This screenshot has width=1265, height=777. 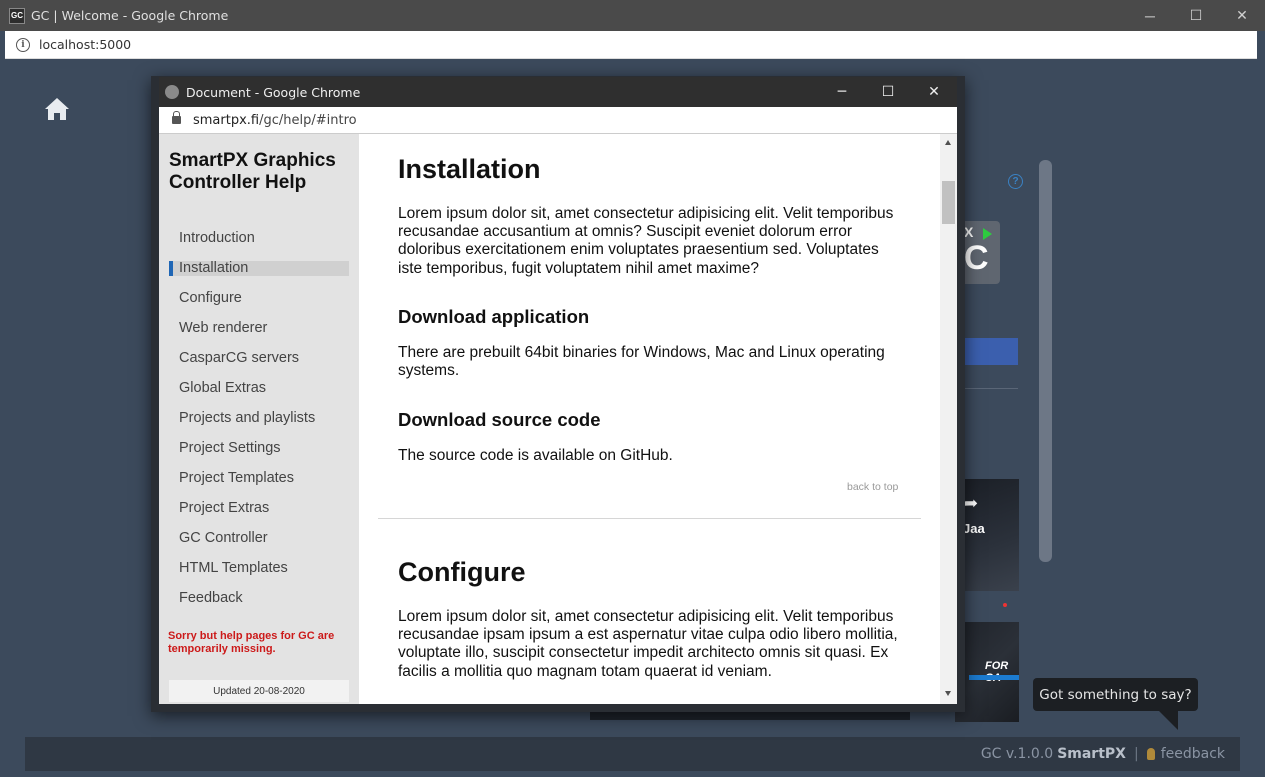 I want to click on nav-label: Configure, so click(x=210, y=298).